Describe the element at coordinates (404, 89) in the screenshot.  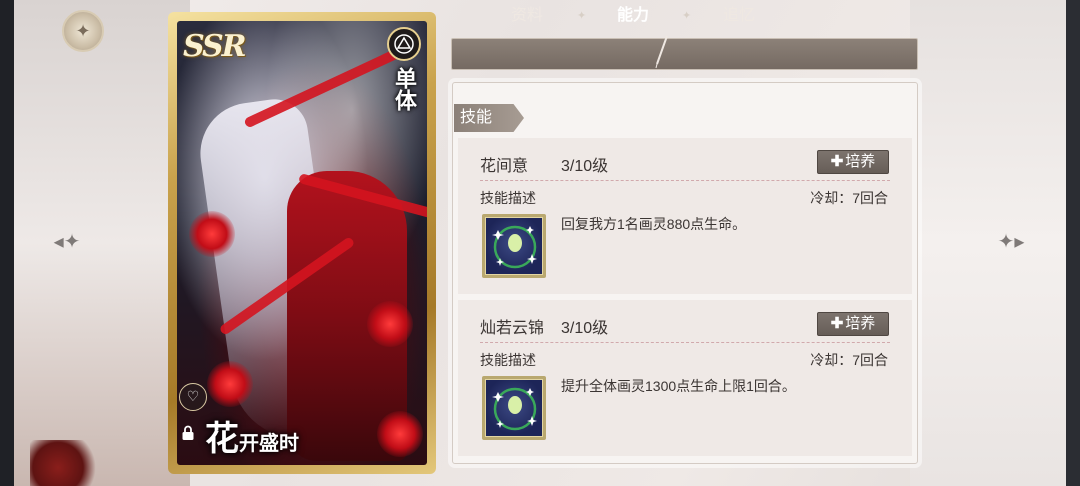
I see `target-type-label: 单体` at that location.